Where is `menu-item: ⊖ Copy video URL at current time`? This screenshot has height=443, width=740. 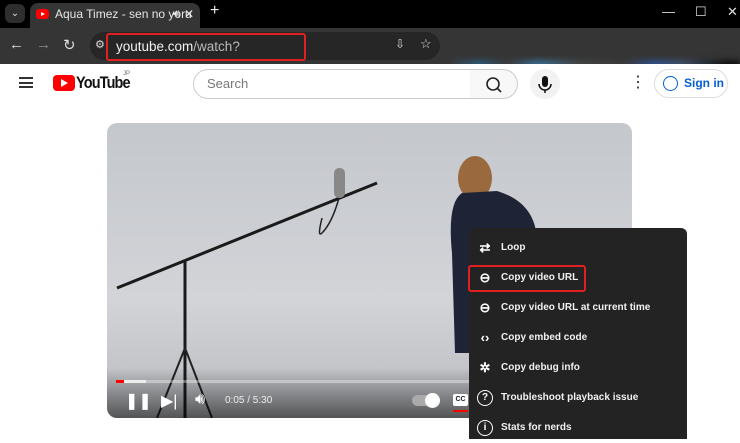 menu-item: ⊖ Copy video URL at current time is located at coordinates (578, 308).